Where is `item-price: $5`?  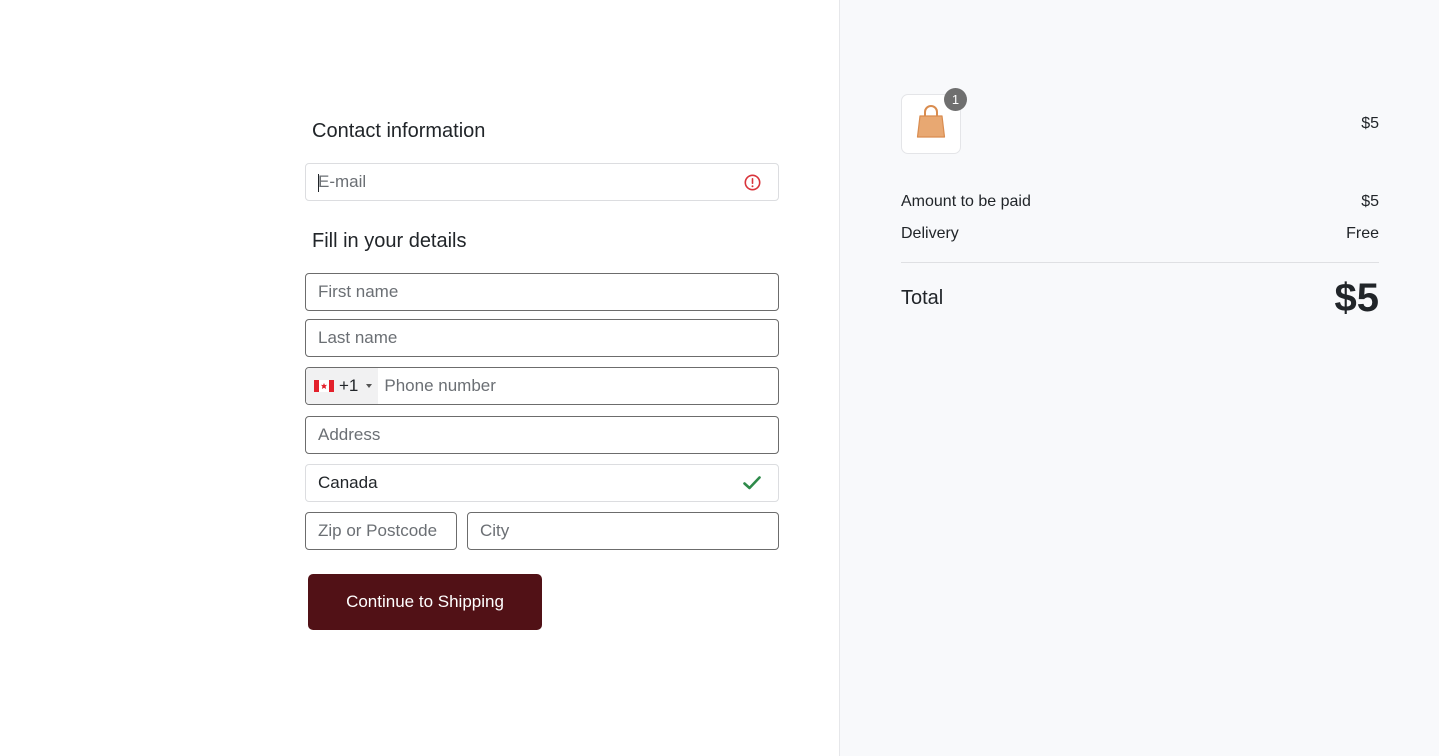
item-price: $5 is located at coordinates (1370, 123).